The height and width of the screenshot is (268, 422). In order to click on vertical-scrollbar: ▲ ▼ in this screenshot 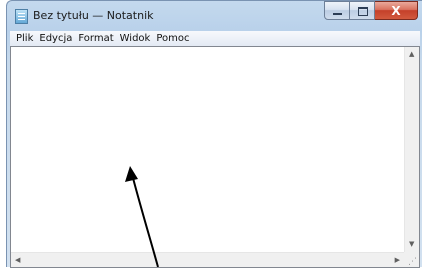, I will do `click(411, 149)`.